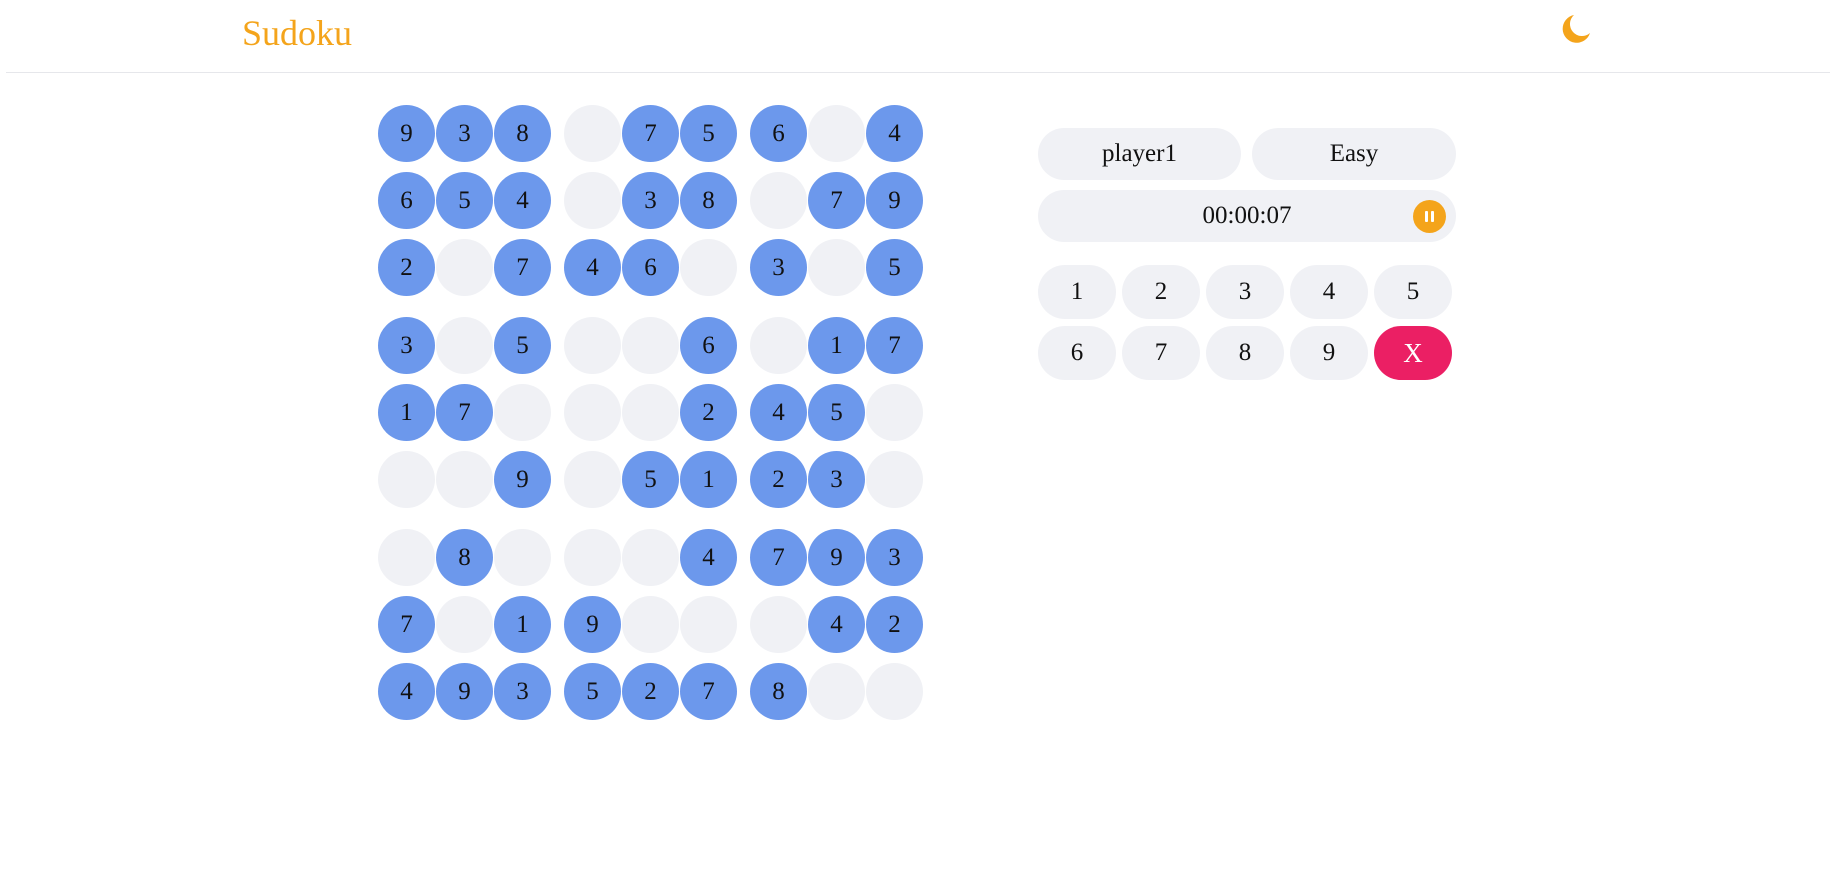 Image resolution: width=1830 pixels, height=894 pixels. I want to click on timer-value: 00:00:07, so click(1247, 215).